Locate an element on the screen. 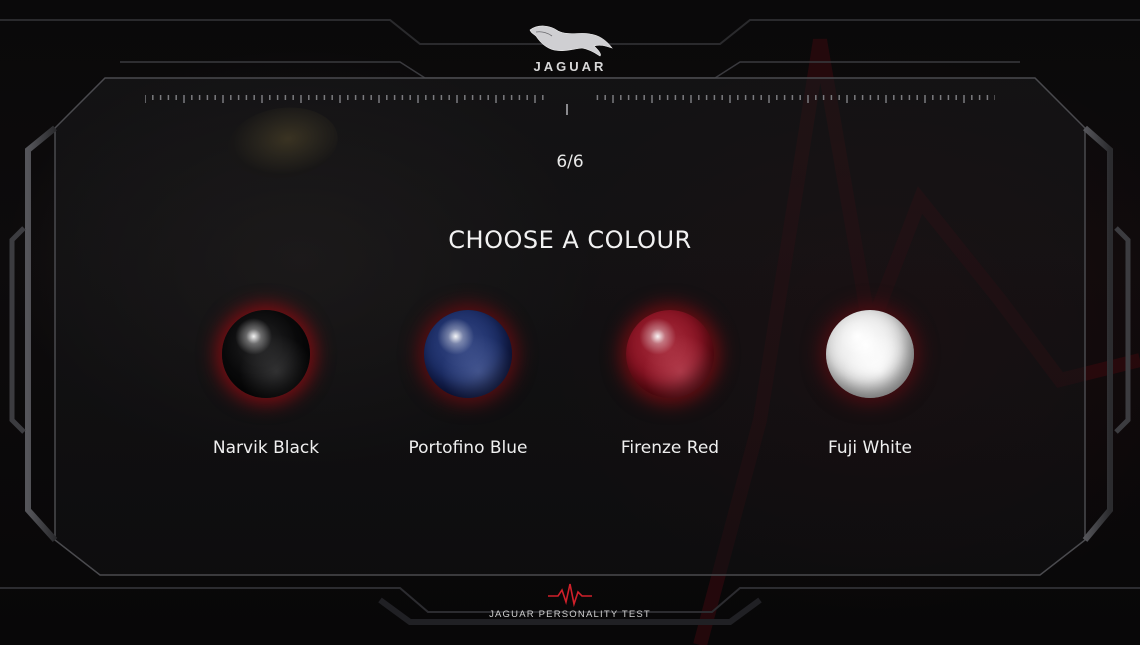 This screenshot has height=645, width=1140. jaguar-leaper-icon is located at coordinates (571, 41).